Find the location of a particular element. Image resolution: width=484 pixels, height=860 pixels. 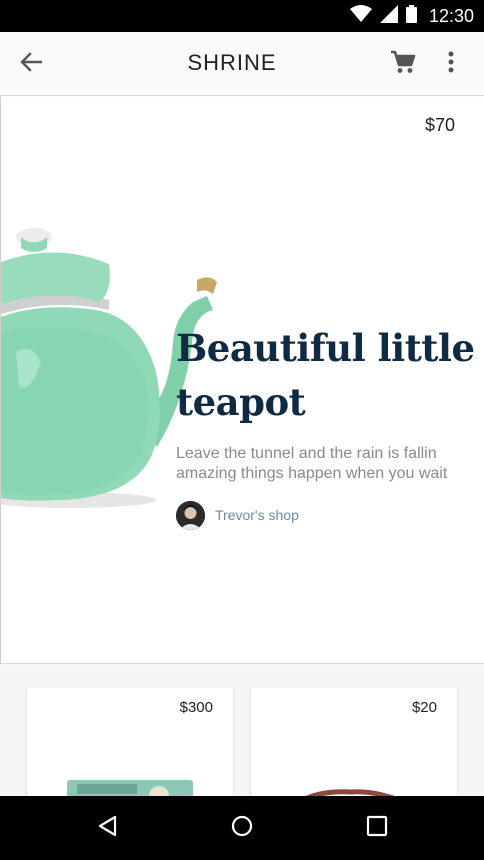

status-time: 12:30 is located at coordinates (451, 15).